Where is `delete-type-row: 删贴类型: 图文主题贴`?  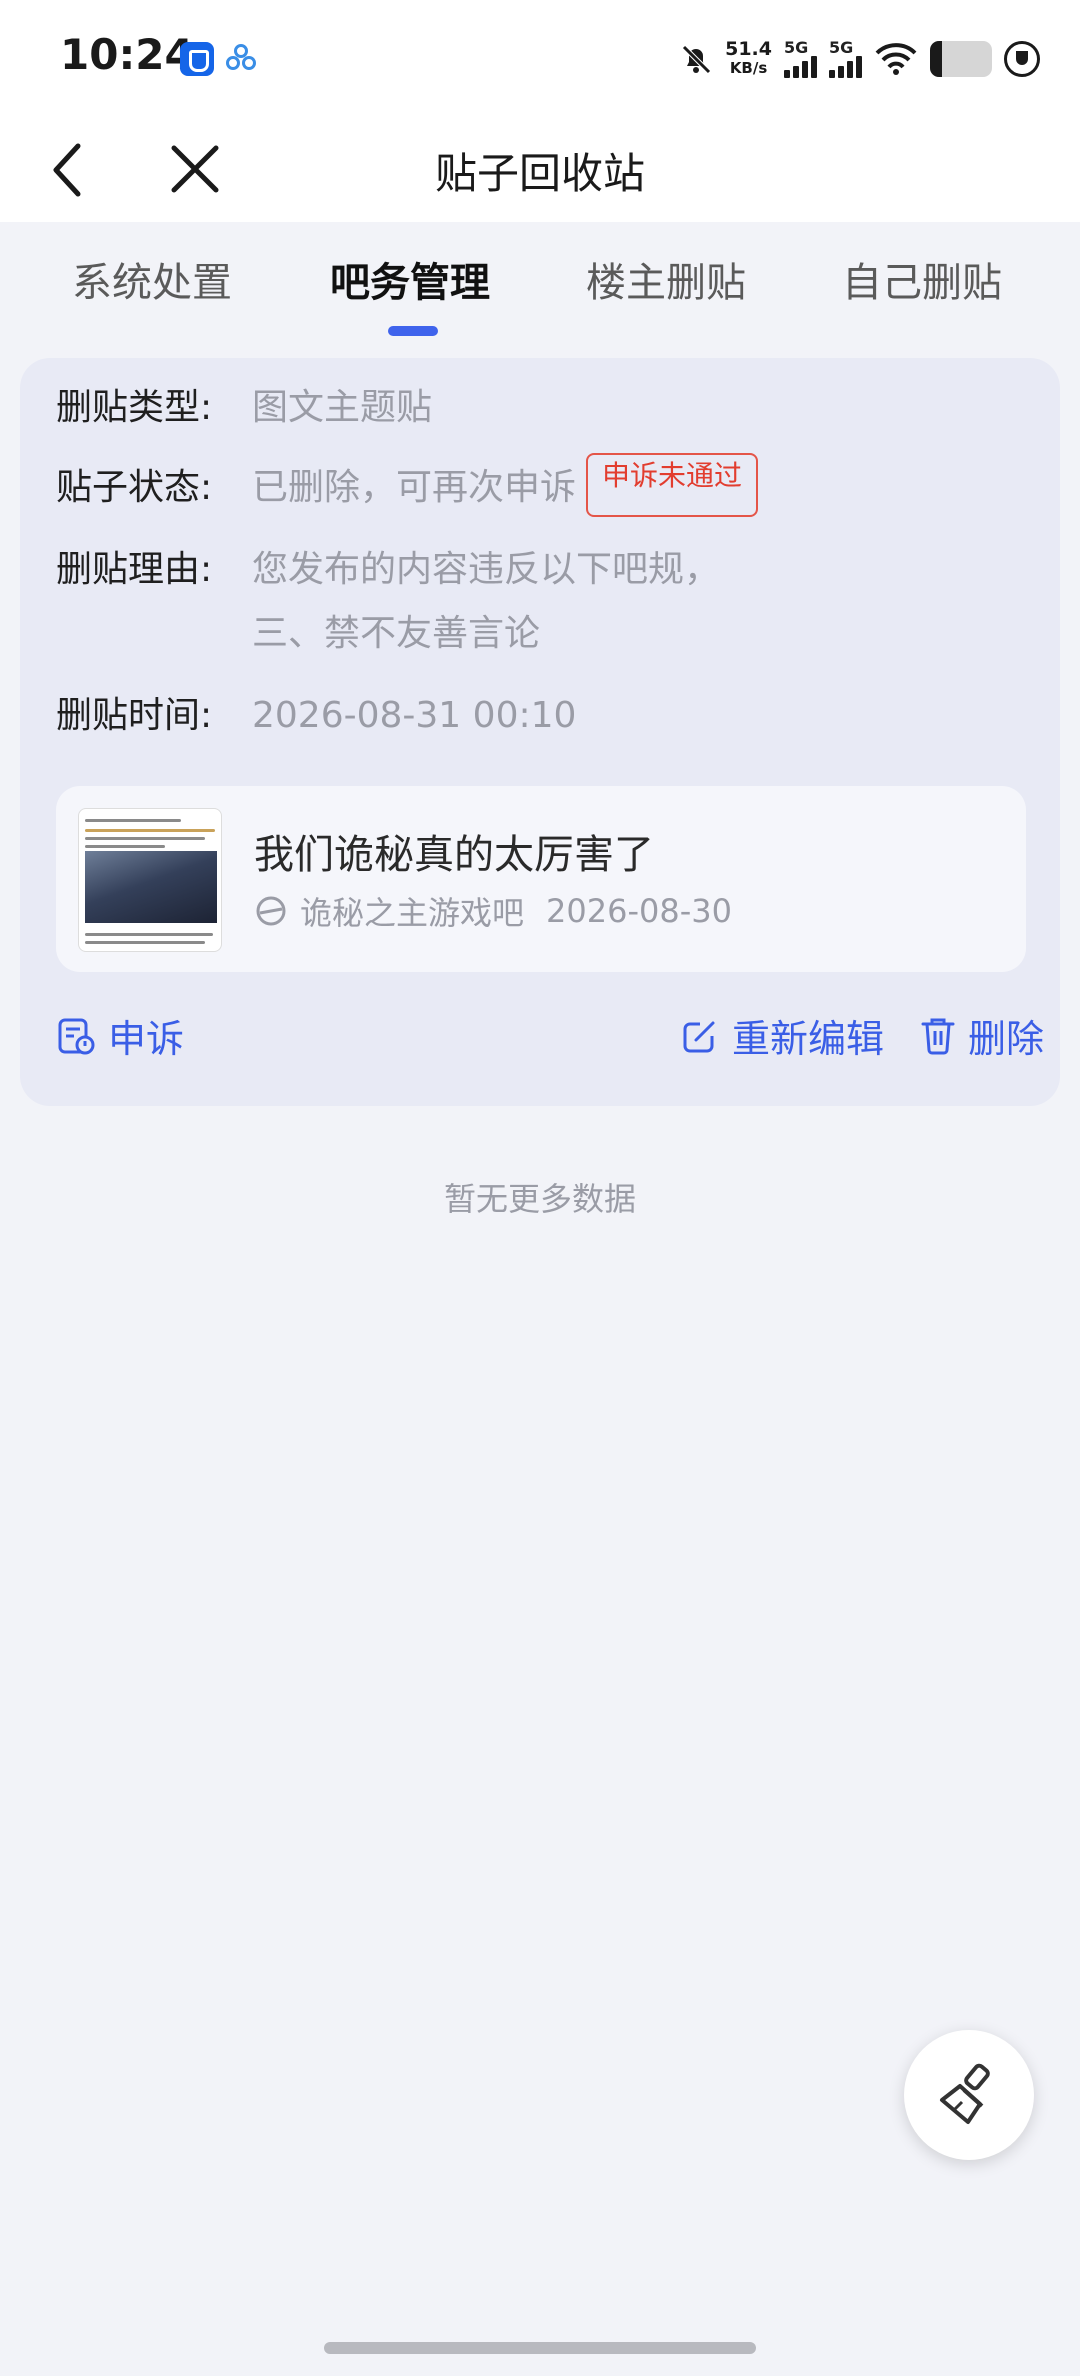 delete-type-row: 删贴类型: 图文主题贴 is located at coordinates (244, 408).